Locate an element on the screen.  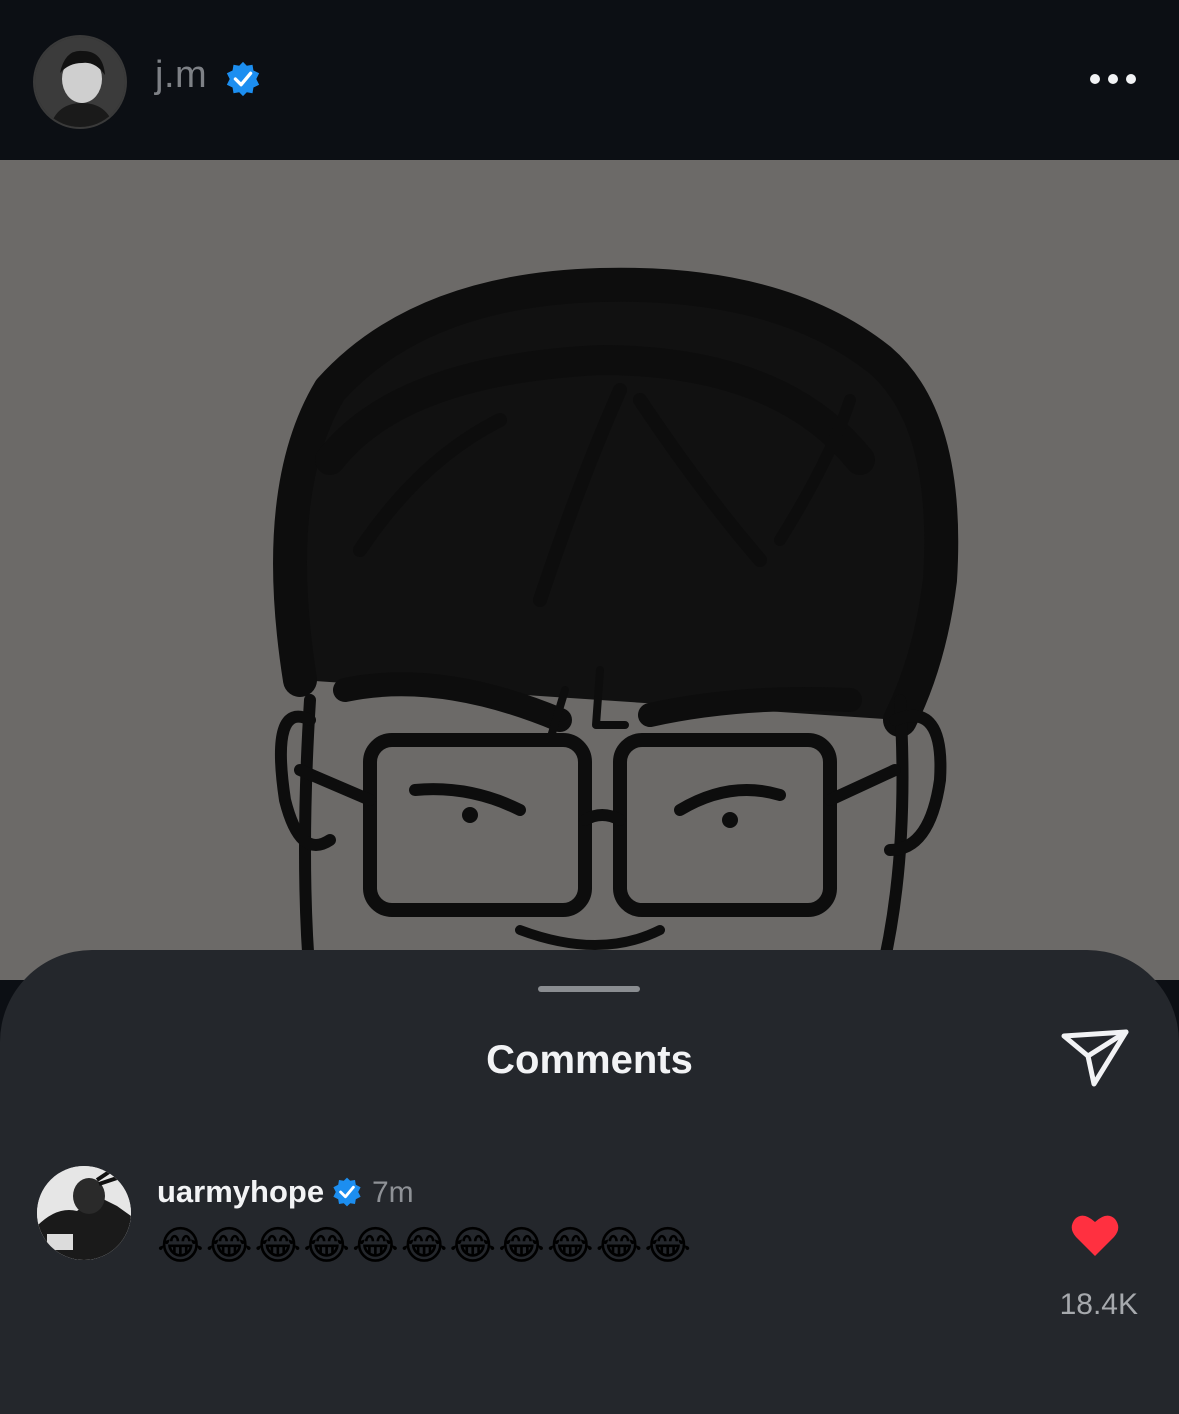
author-avatar is located at coordinates (80, 82).